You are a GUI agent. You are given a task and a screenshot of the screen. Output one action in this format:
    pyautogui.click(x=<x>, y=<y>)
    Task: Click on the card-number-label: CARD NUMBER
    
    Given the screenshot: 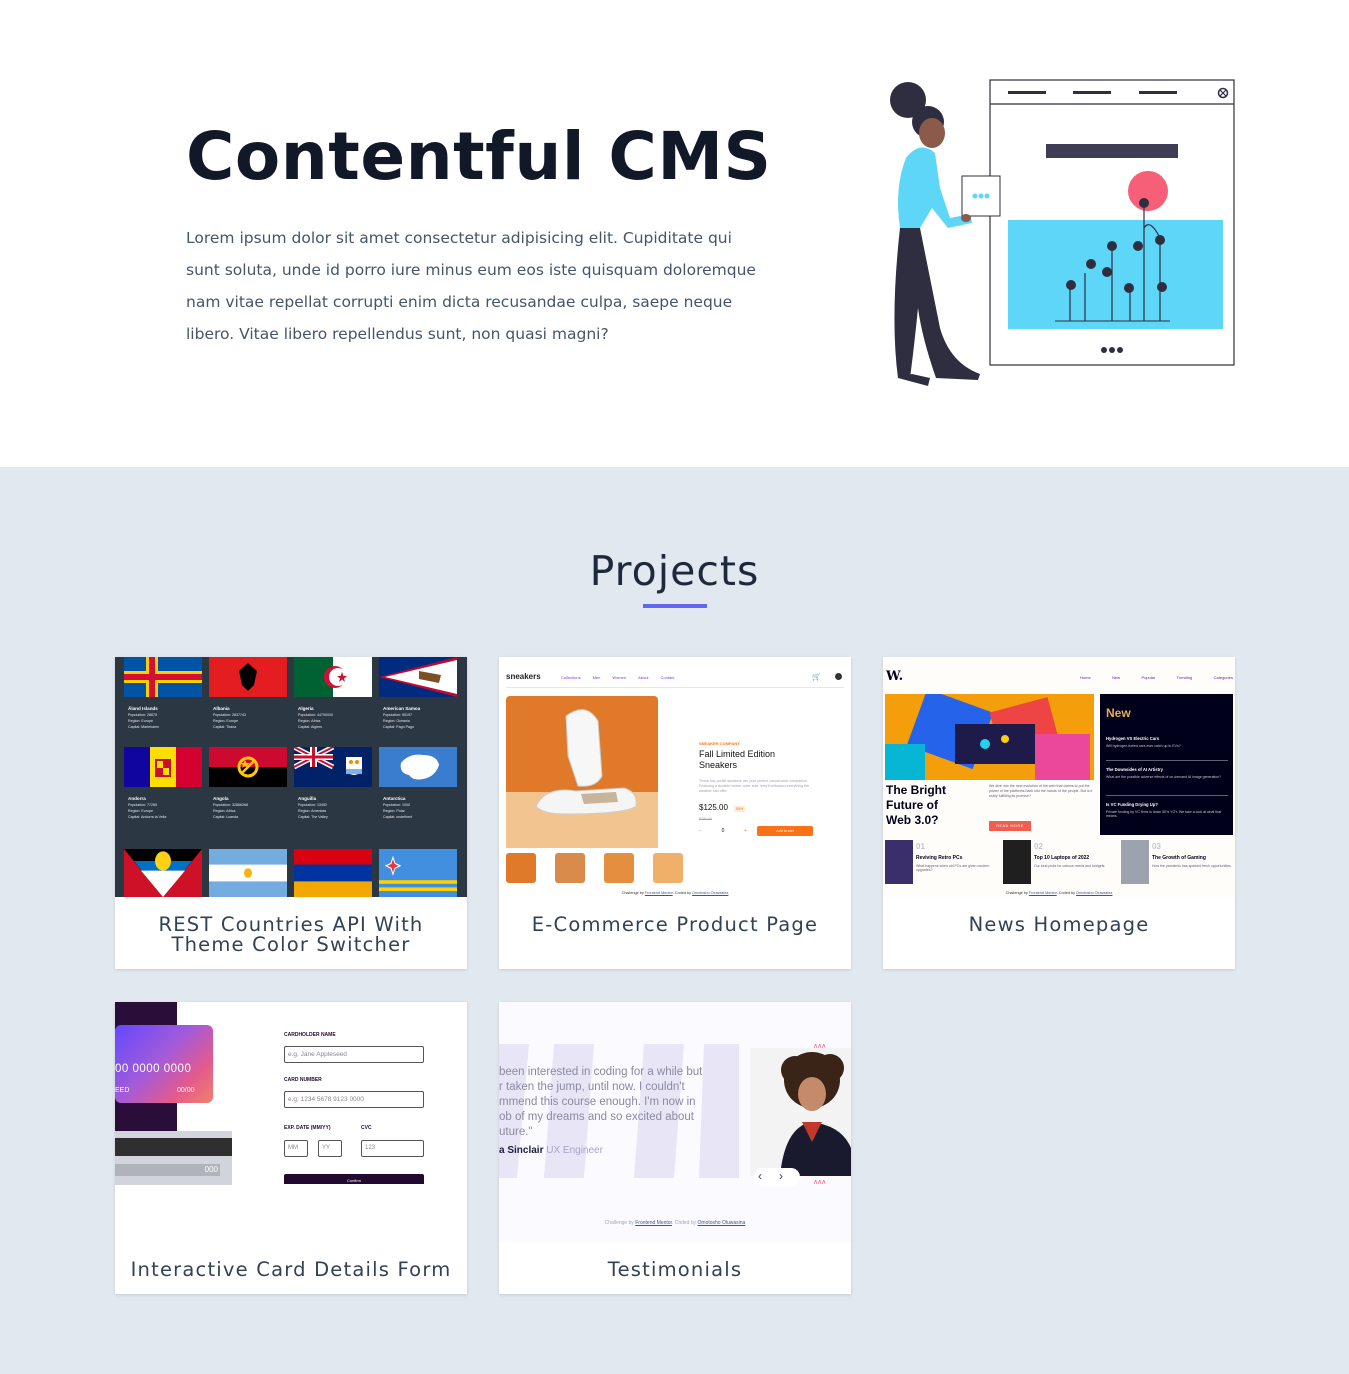 What is the action you would take?
    pyautogui.click(x=303, y=1080)
    